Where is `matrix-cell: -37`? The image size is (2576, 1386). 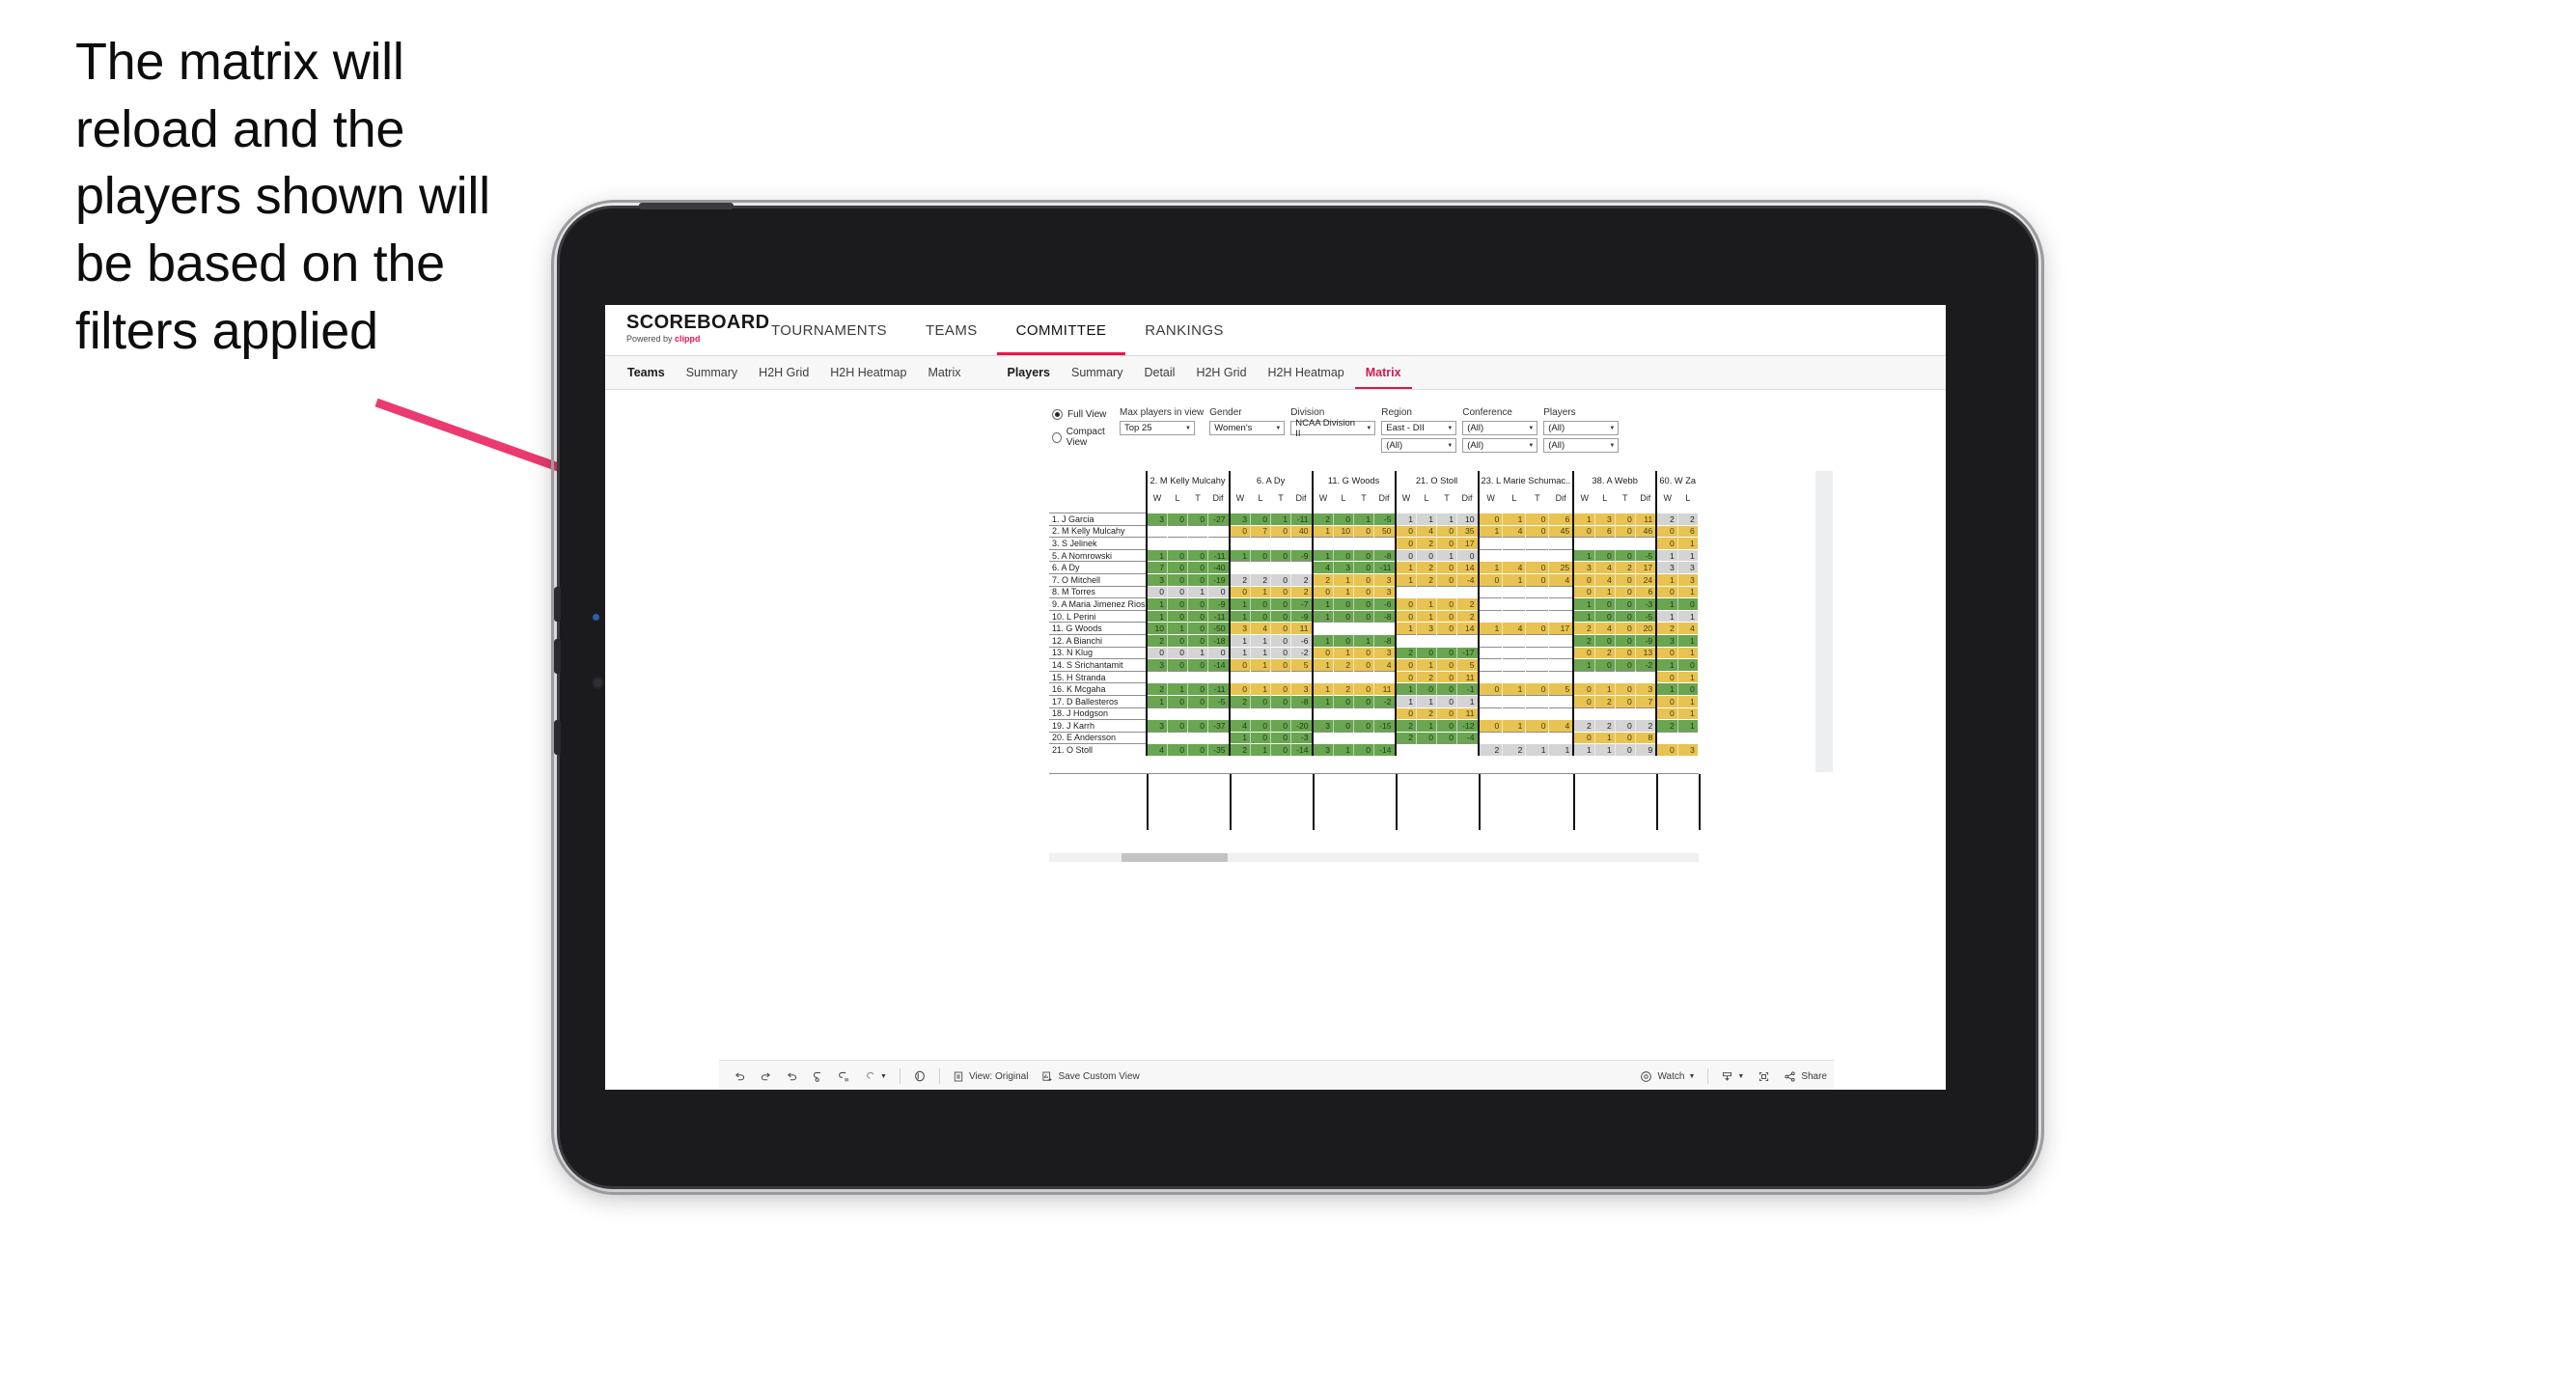
matrix-cell: -37 is located at coordinates (1219, 726).